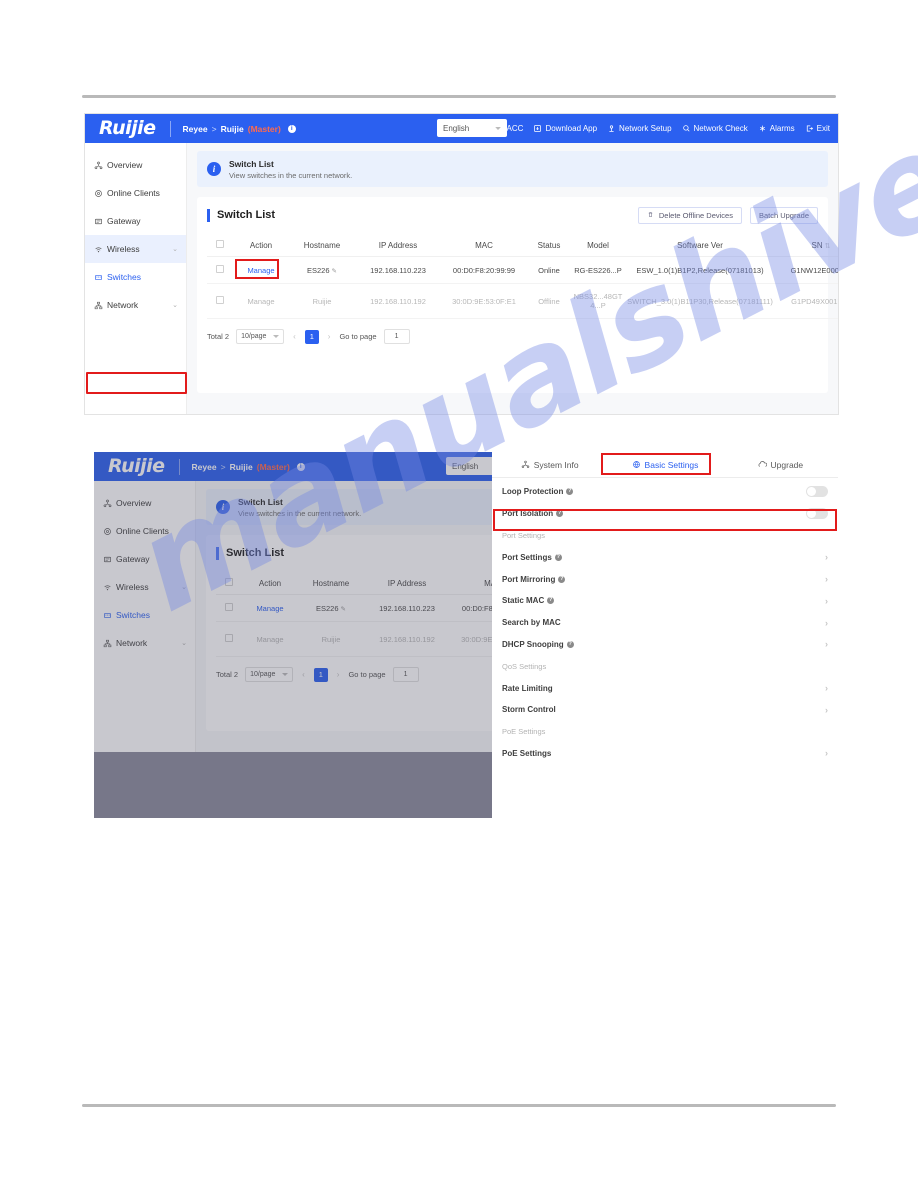  What do you see at coordinates (598, 245) in the screenshot?
I see `column-model: Model` at bounding box center [598, 245].